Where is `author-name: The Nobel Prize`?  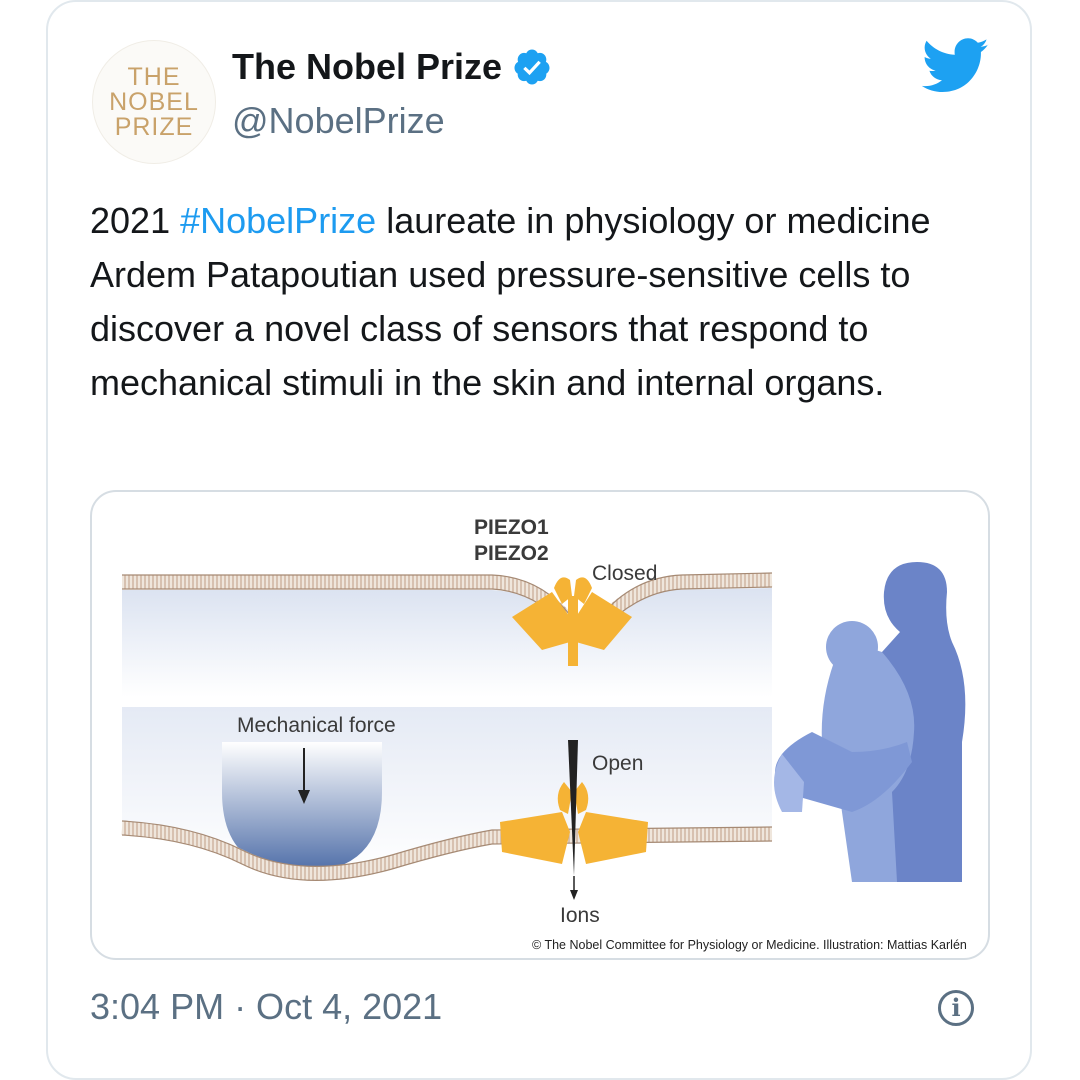
author-name: The Nobel Prize is located at coordinates (367, 67).